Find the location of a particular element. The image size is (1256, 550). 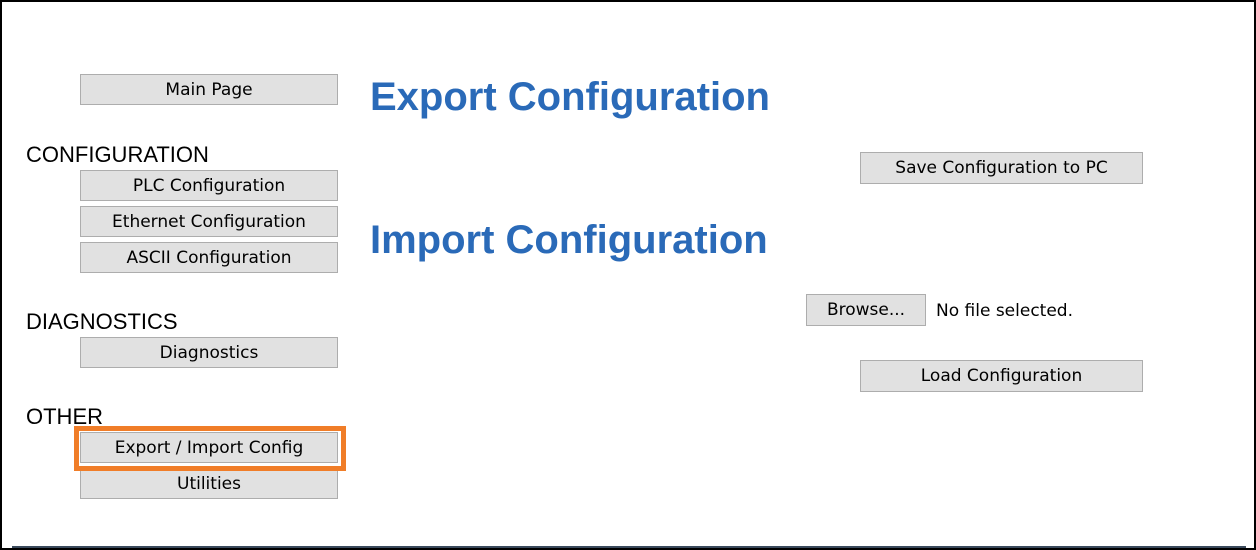

diagnostics-section-label: DIAGNOSTICS is located at coordinates (102, 321).